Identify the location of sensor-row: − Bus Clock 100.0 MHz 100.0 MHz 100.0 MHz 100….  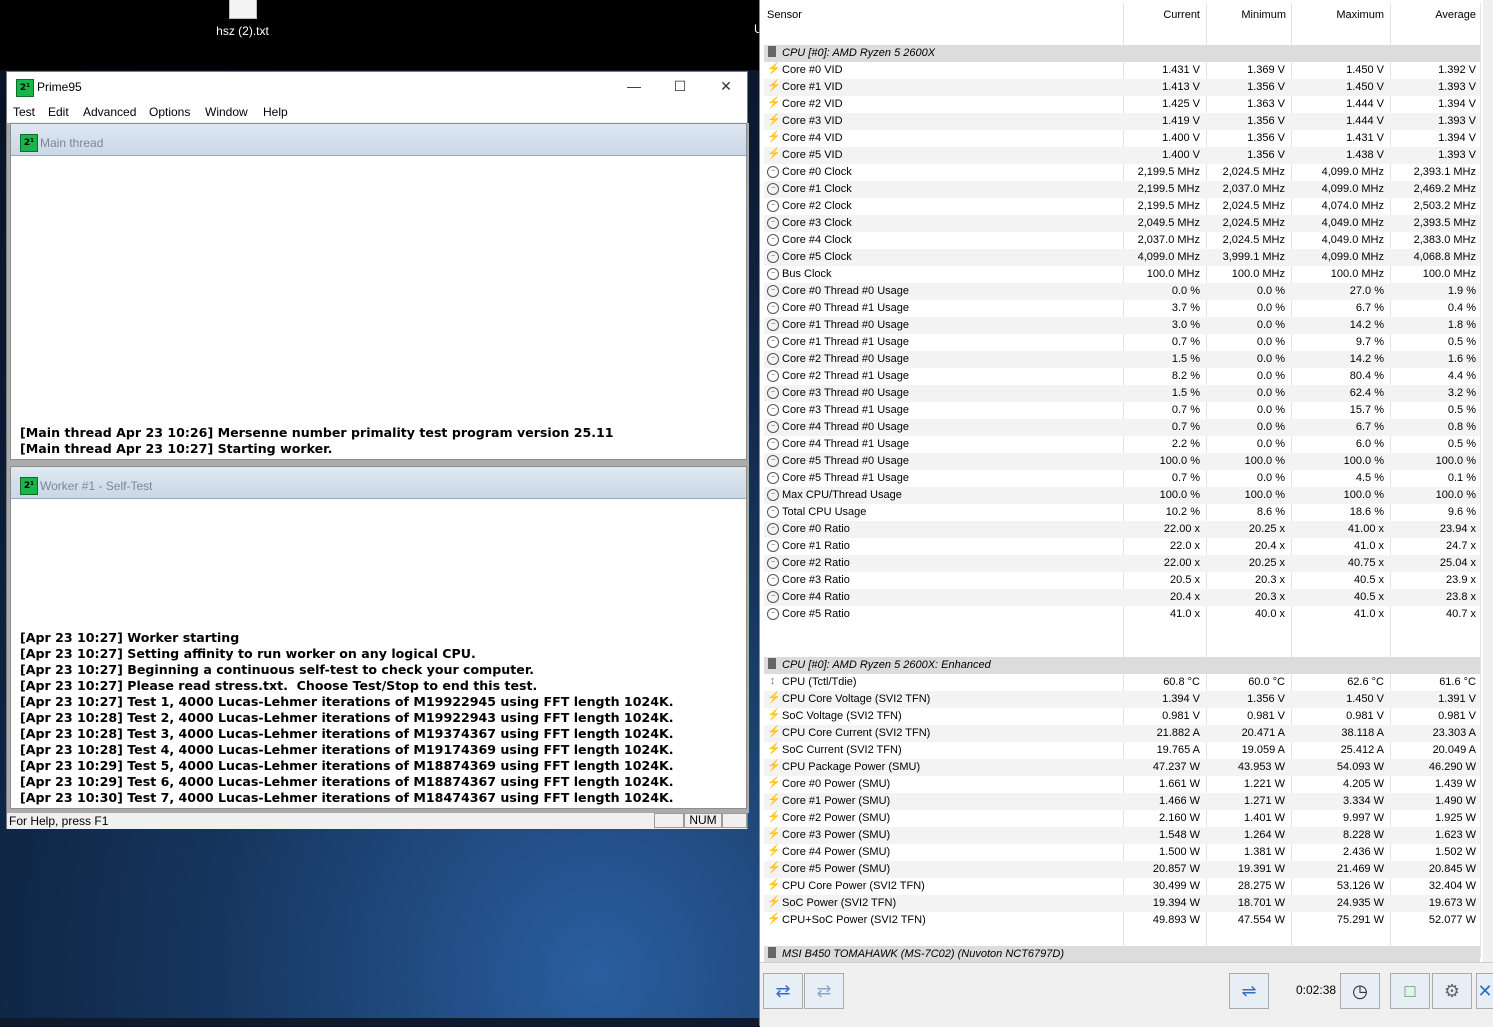
(1122, 274).